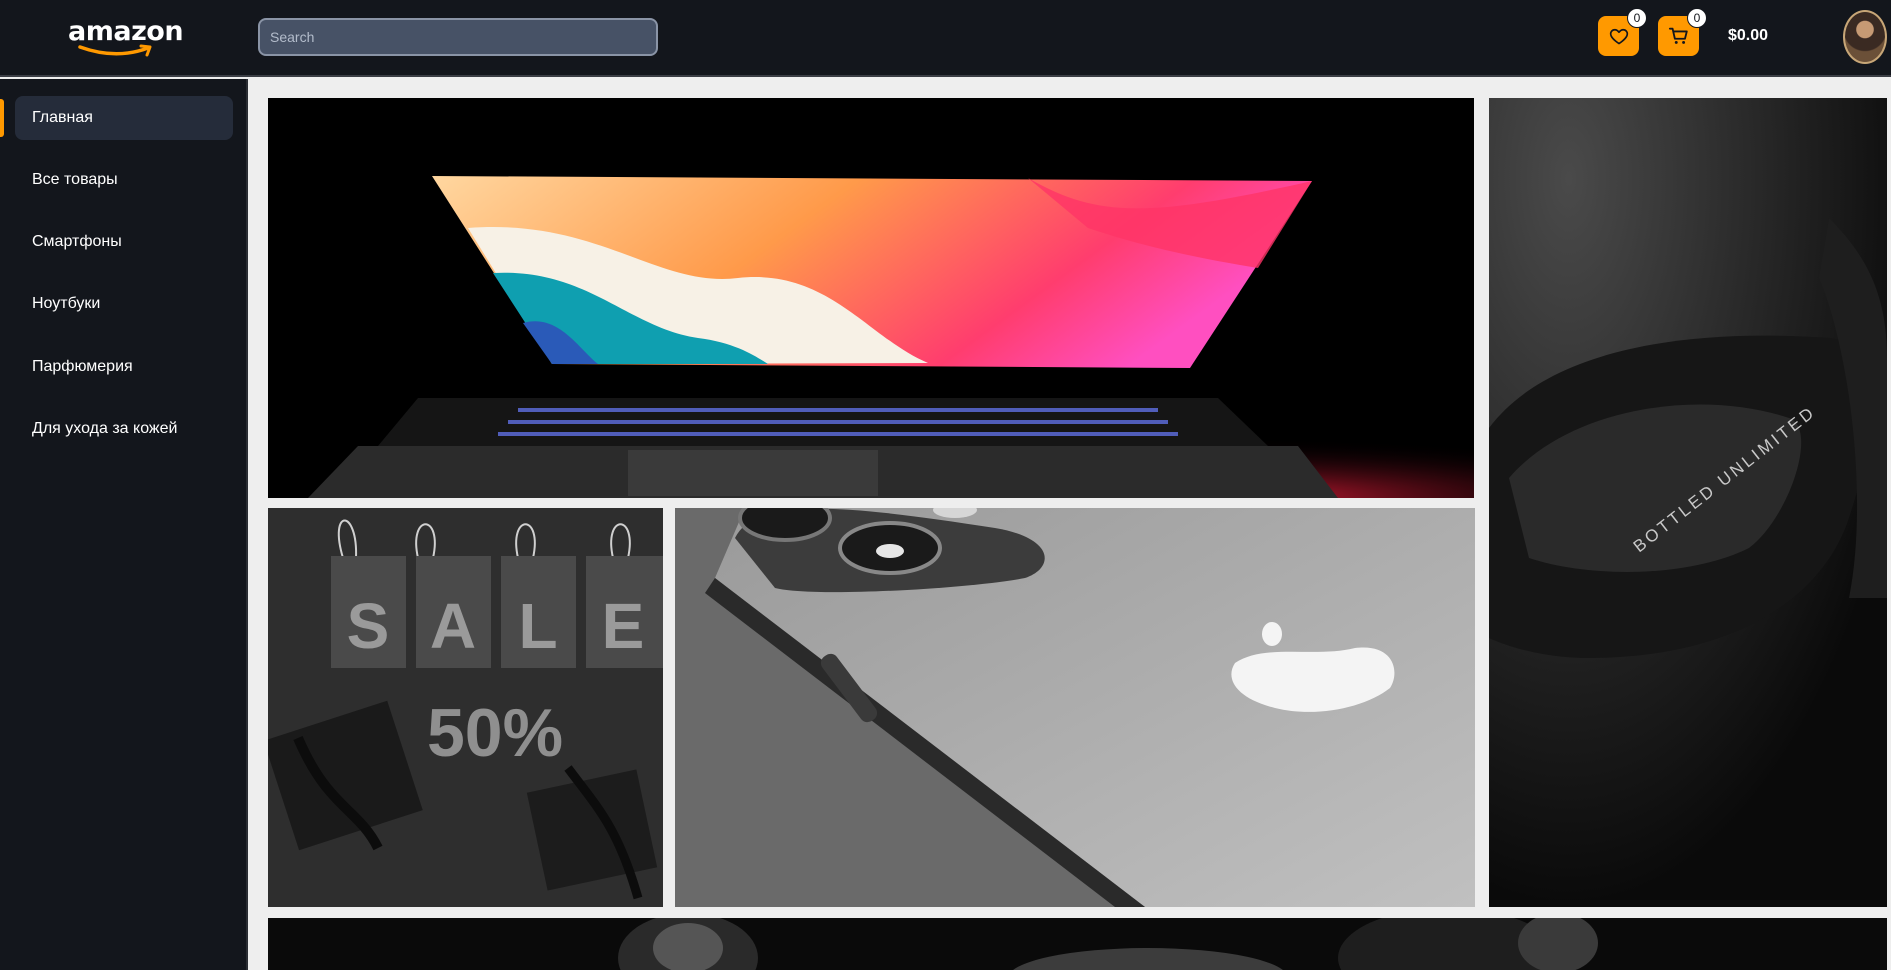  Describe the element at coordinates (1865, 37) in the screenshot. I see `user-avatar` at that location.